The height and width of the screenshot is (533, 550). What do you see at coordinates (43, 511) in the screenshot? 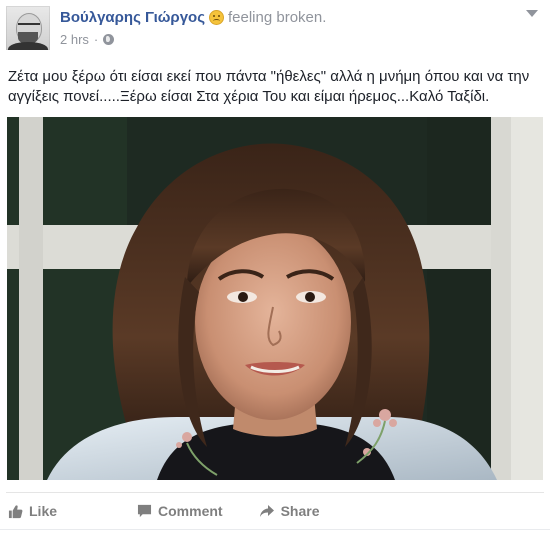
I see `like-label: Like` at bounding box center [43, 511].